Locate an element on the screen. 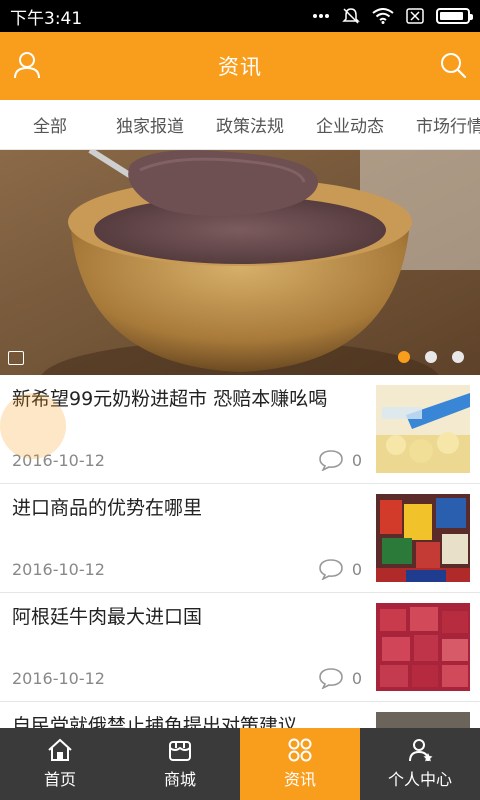  category-tabs: 全部 独家报道 政策法规 企业动态 市场行情 is located at coordinates (240, 125).